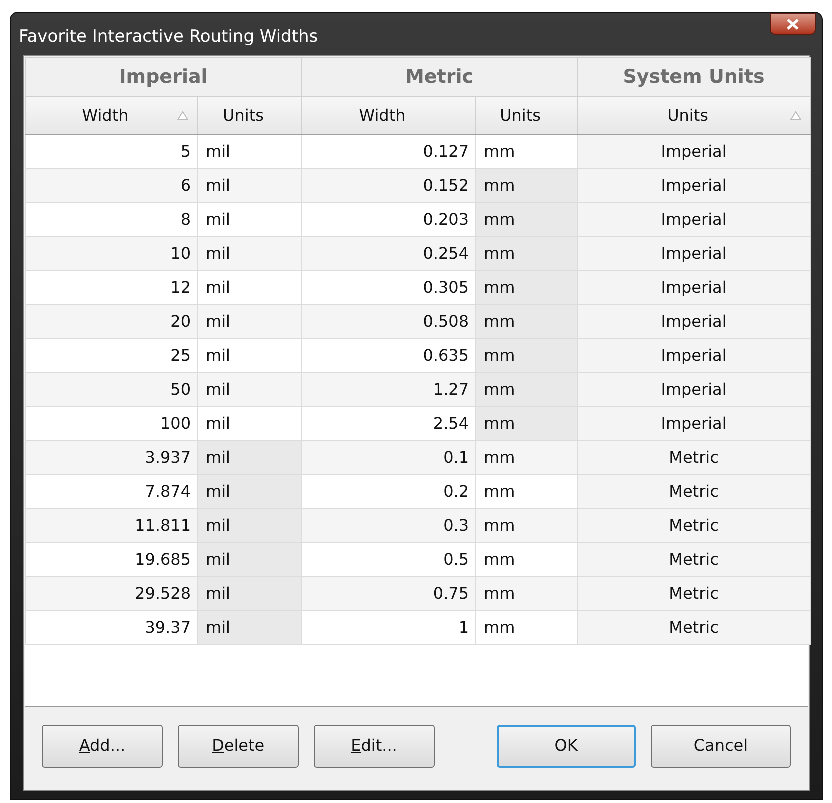 This screenshot has height=803, width=832. What do you see at coordinates (112, 287) in the screenshot?
I see `table-cell: 12` at bounding box center [112, 287].